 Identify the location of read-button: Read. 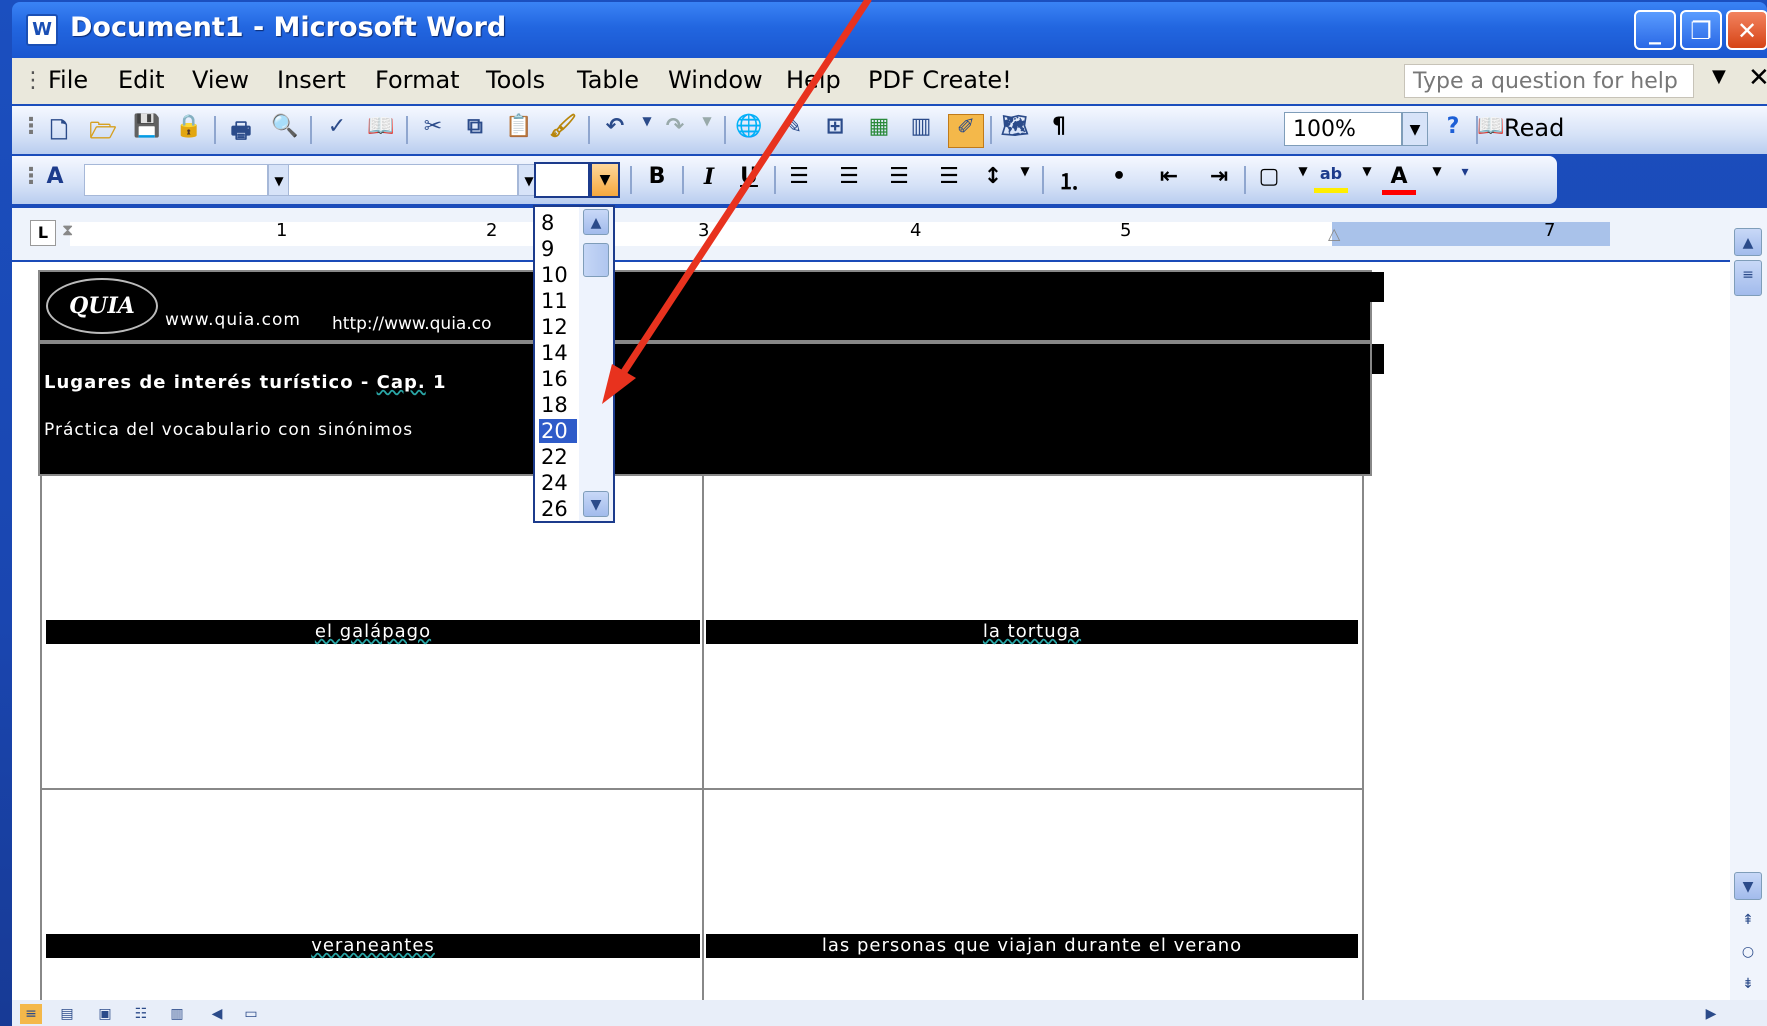
(1534, 128).